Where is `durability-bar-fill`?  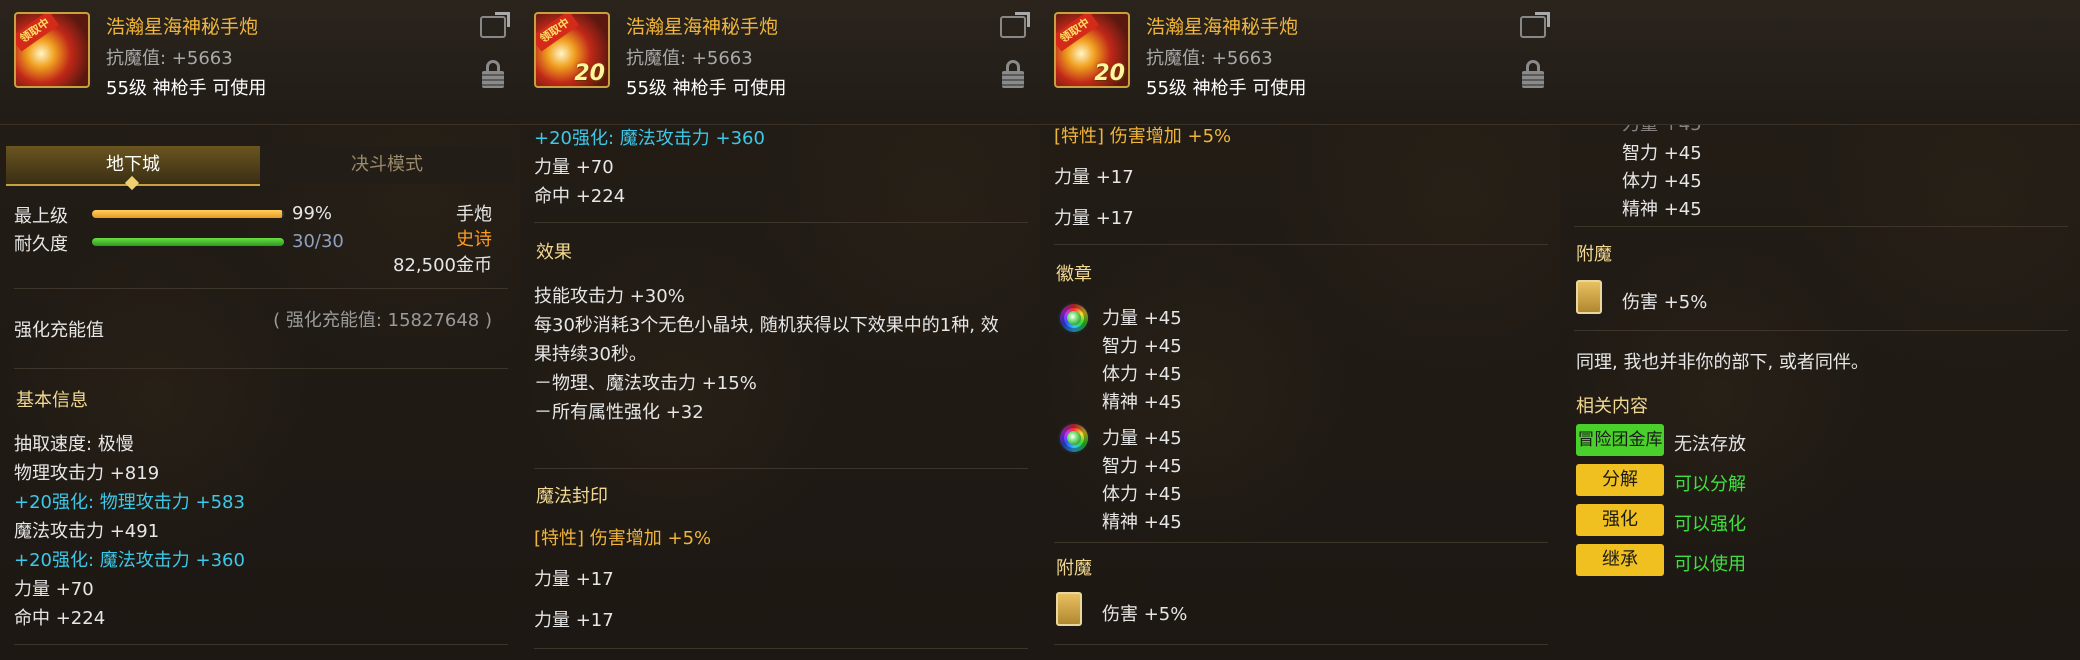 durability-bar-fill is located at coordinates (188, 242).